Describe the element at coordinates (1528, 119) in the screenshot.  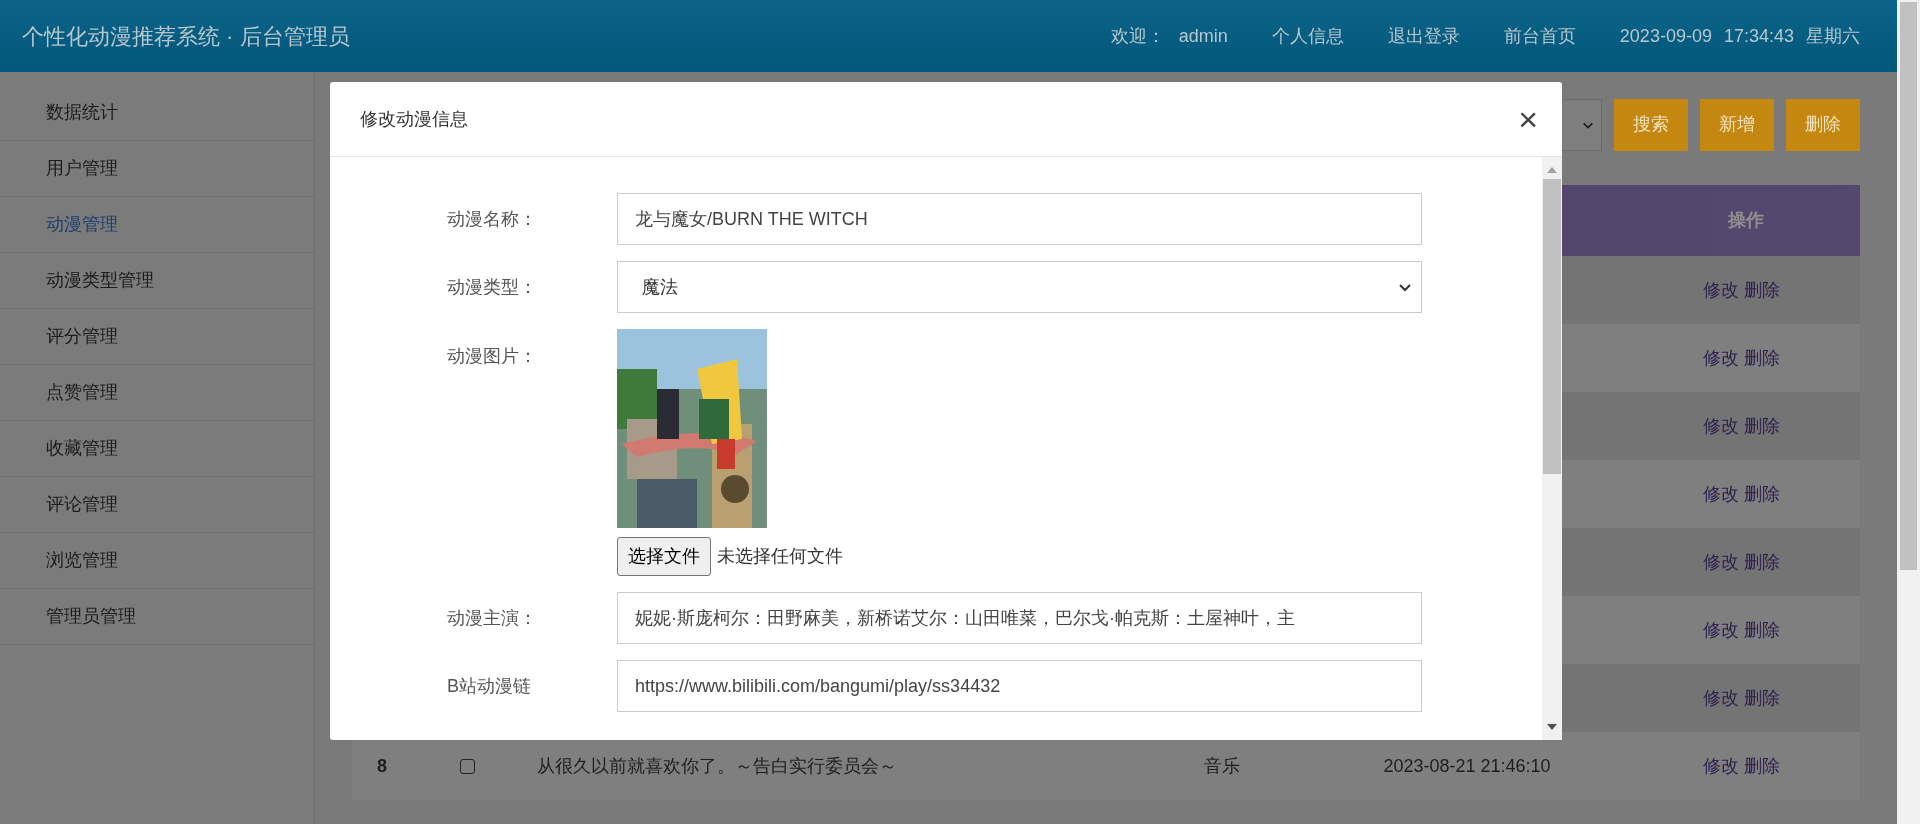
I see `close-button: ×` at that location.